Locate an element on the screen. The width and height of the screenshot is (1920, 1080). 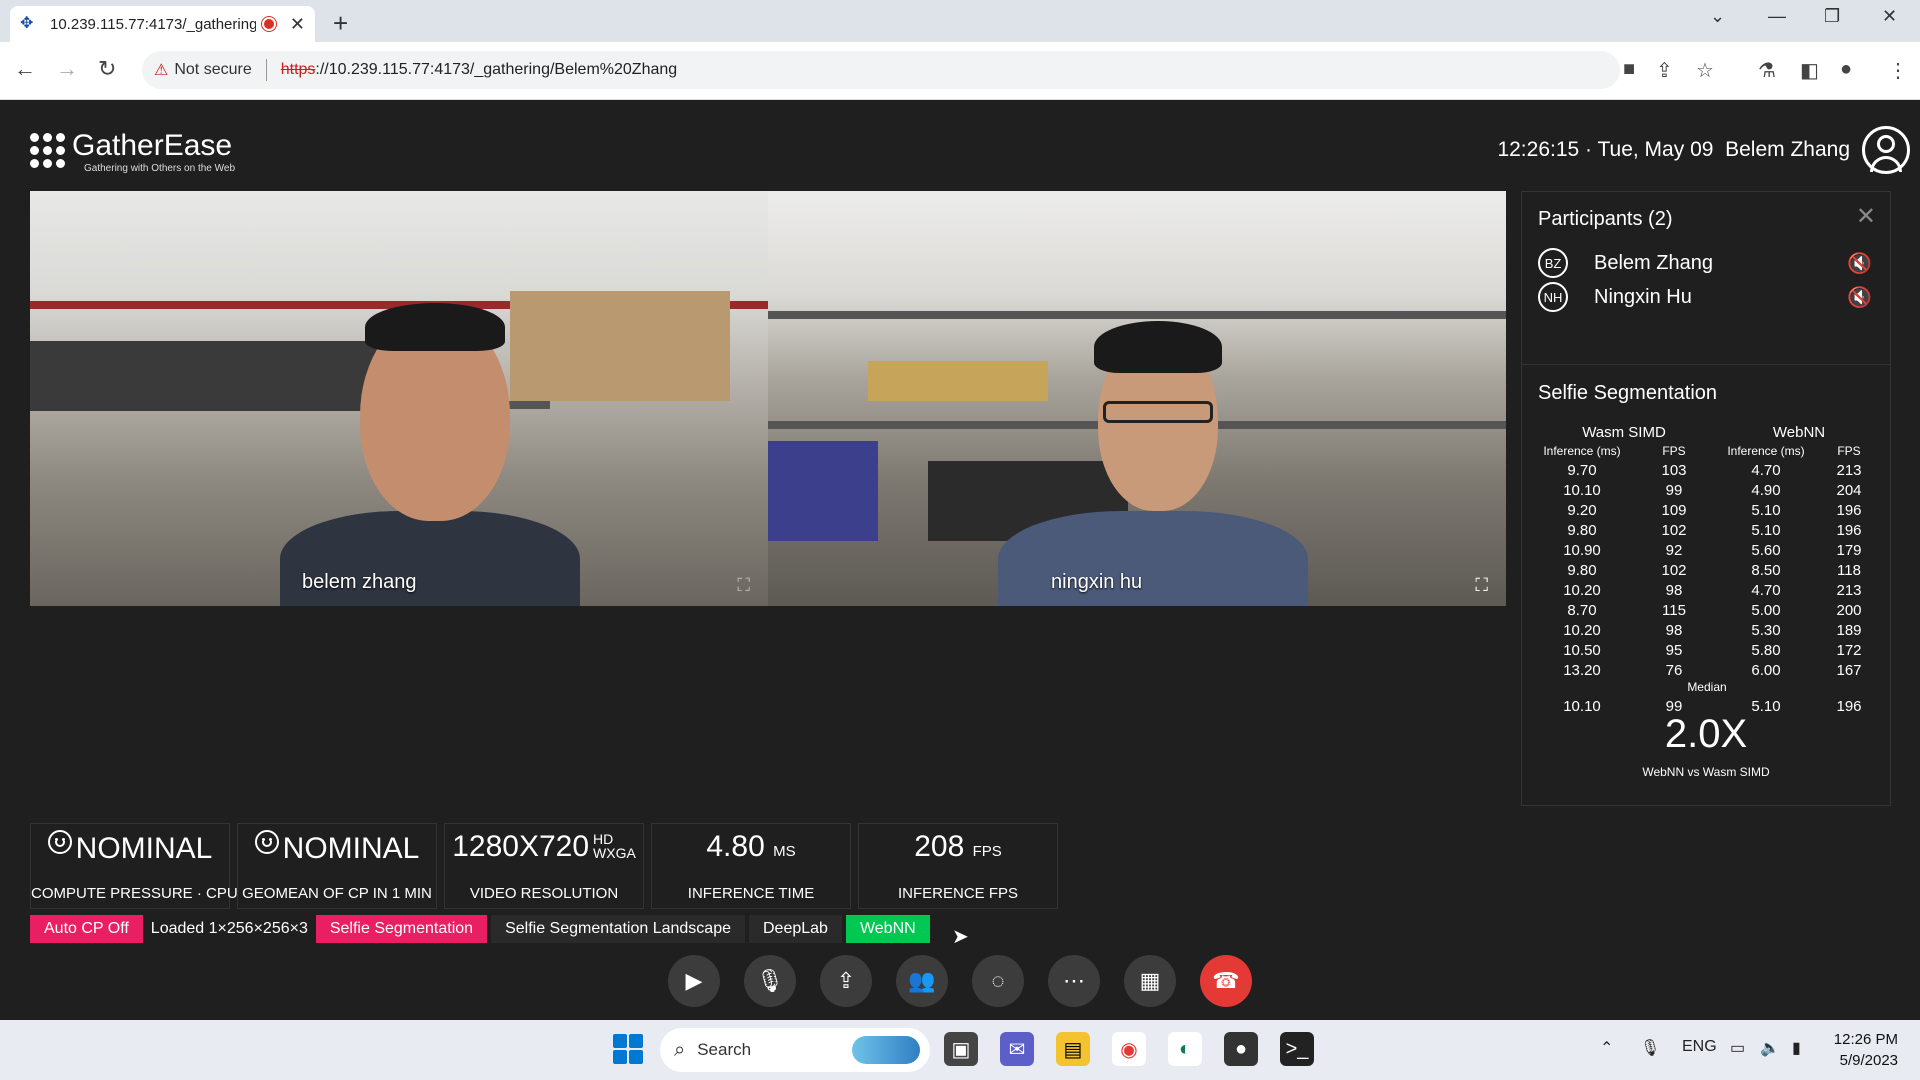
taskbar-date: 5/9/2023 is located at coordinates (1868, 1060).